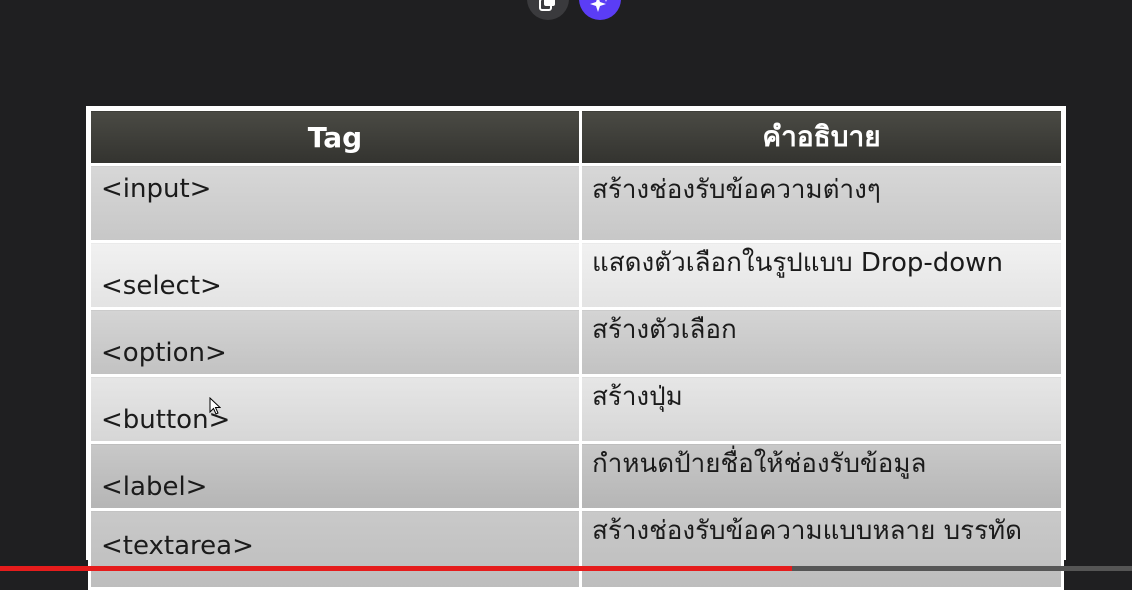 The height and width of the screenshot is (590, 1132). I want to click on video-progress-bar, so click(566, 568).